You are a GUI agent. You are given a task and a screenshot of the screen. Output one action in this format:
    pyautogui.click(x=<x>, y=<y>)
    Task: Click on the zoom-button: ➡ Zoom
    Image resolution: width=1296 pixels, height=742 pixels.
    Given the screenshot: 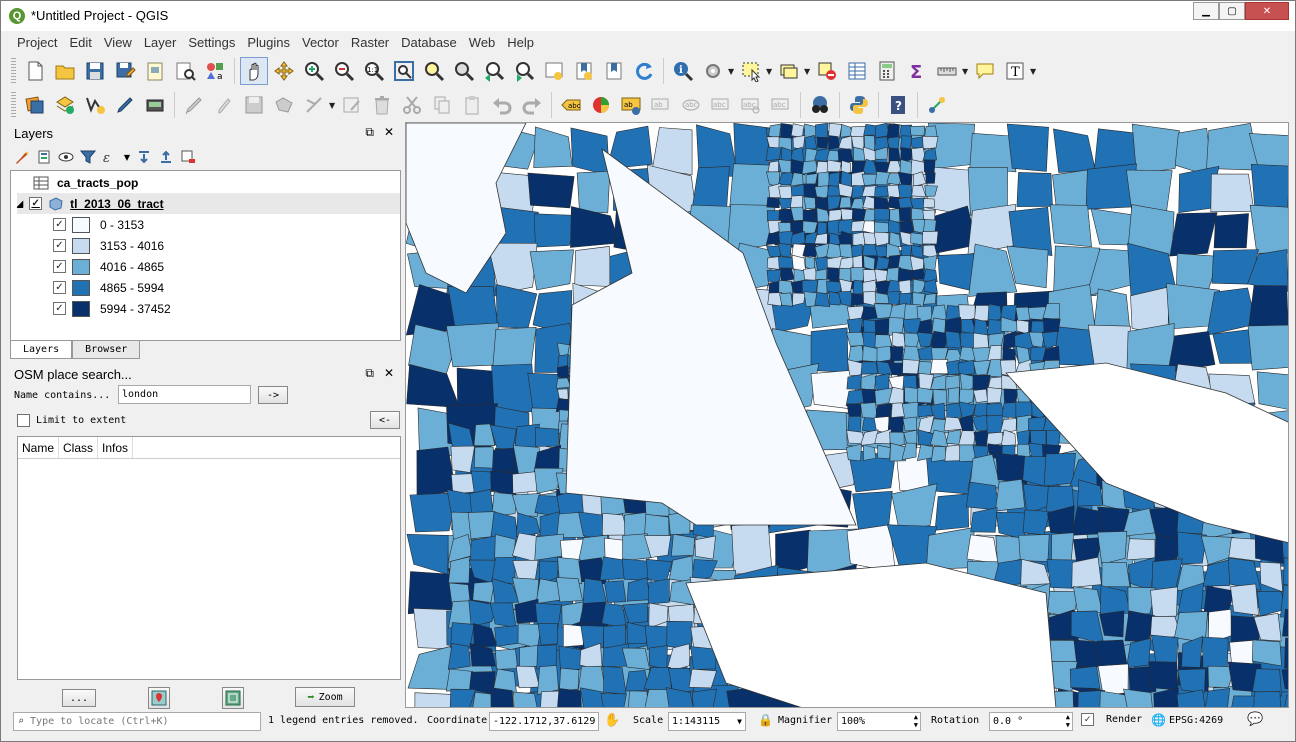 What is the action you would take?
    pyautogui.click(x=325, y=697)
    